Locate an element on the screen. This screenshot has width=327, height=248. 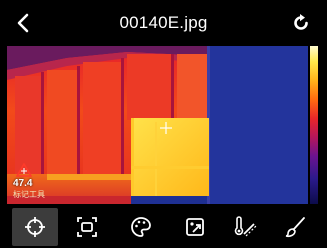
image-edit-icon is located at coordinates (195, 227).